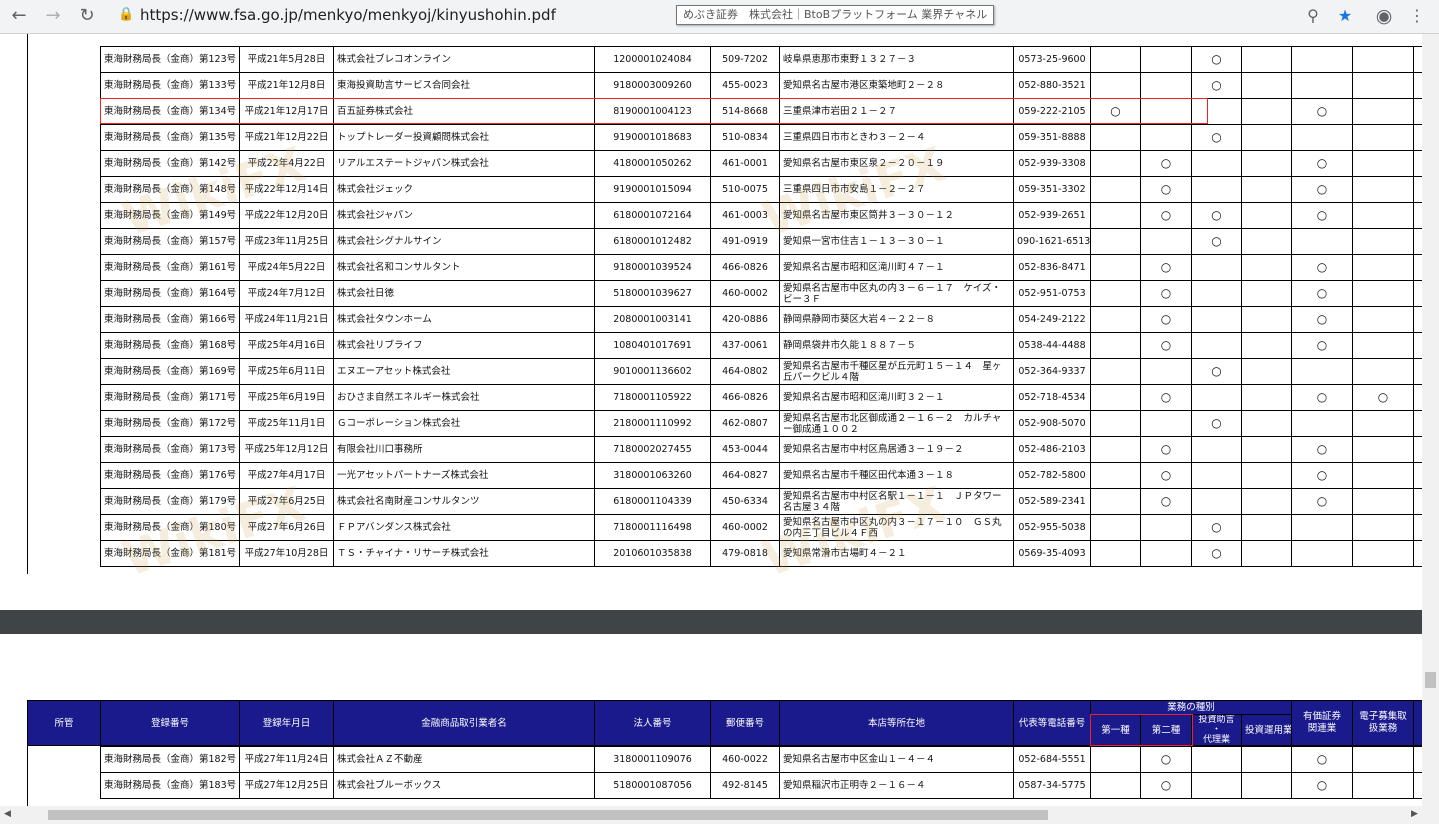 This screenshot has height=824, width=1439. I want to click on cell-address: 愛知県常滑市古場町４－２１, so click(896, 553).